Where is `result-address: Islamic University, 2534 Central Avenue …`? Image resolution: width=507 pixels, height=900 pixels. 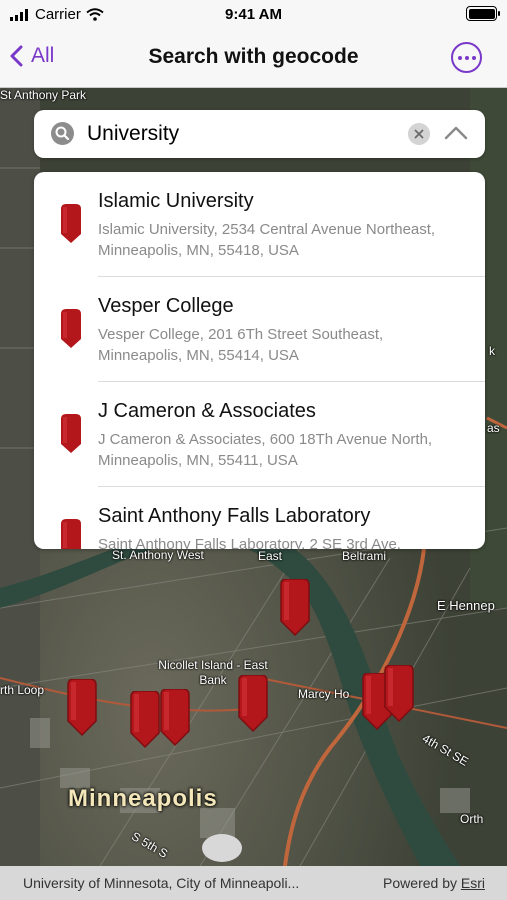
result-address: Islamic University, 2534 Central Avenue … is located at coordinates (267, 240).